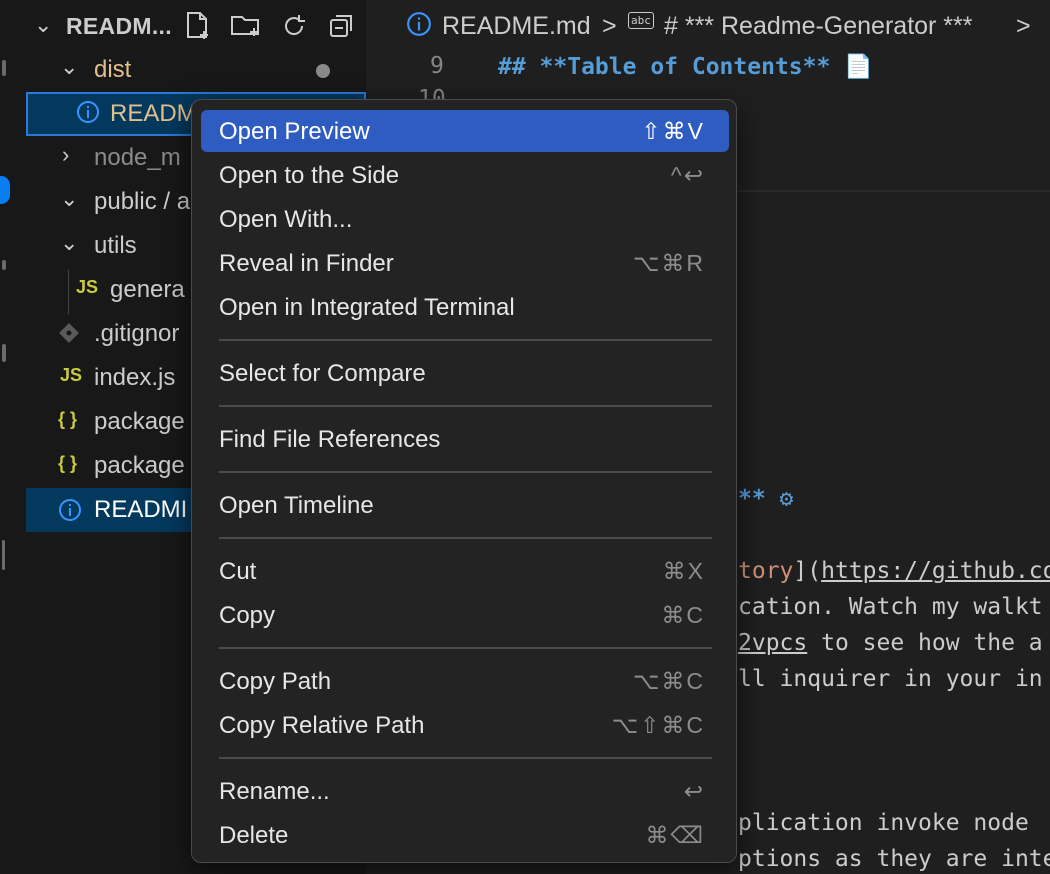 This screenshot has width=1050, height=874. Describe the element at coordinates (683, 615) in the screenshot. I see `menu-item-shortcut: ⌘C` at that location.